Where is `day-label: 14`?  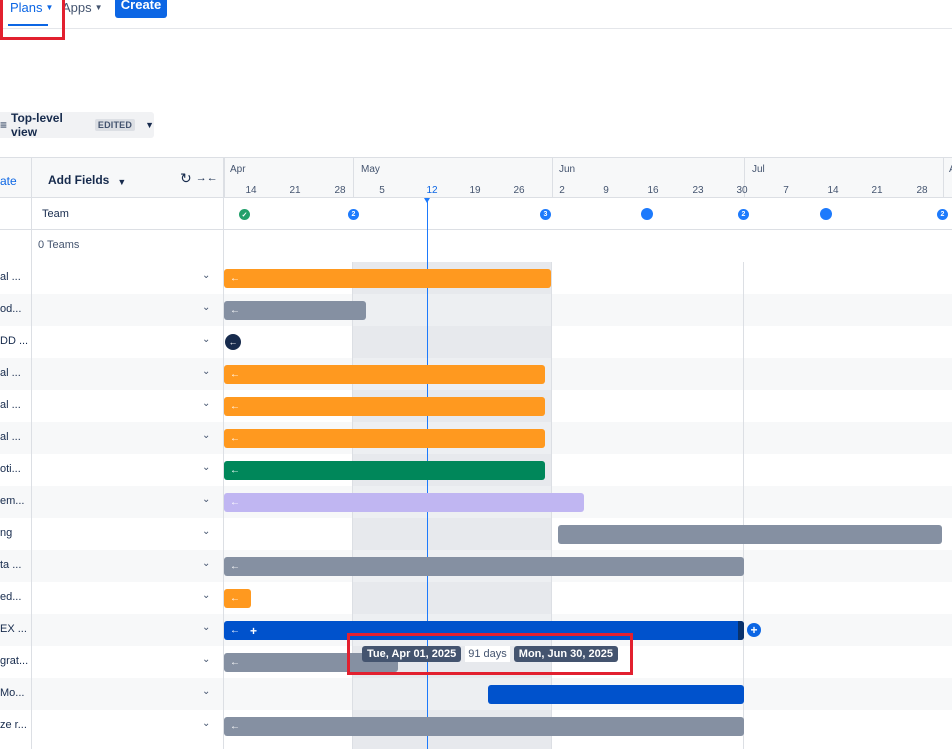
day-label: 14 is located at coordinates (251, 190).